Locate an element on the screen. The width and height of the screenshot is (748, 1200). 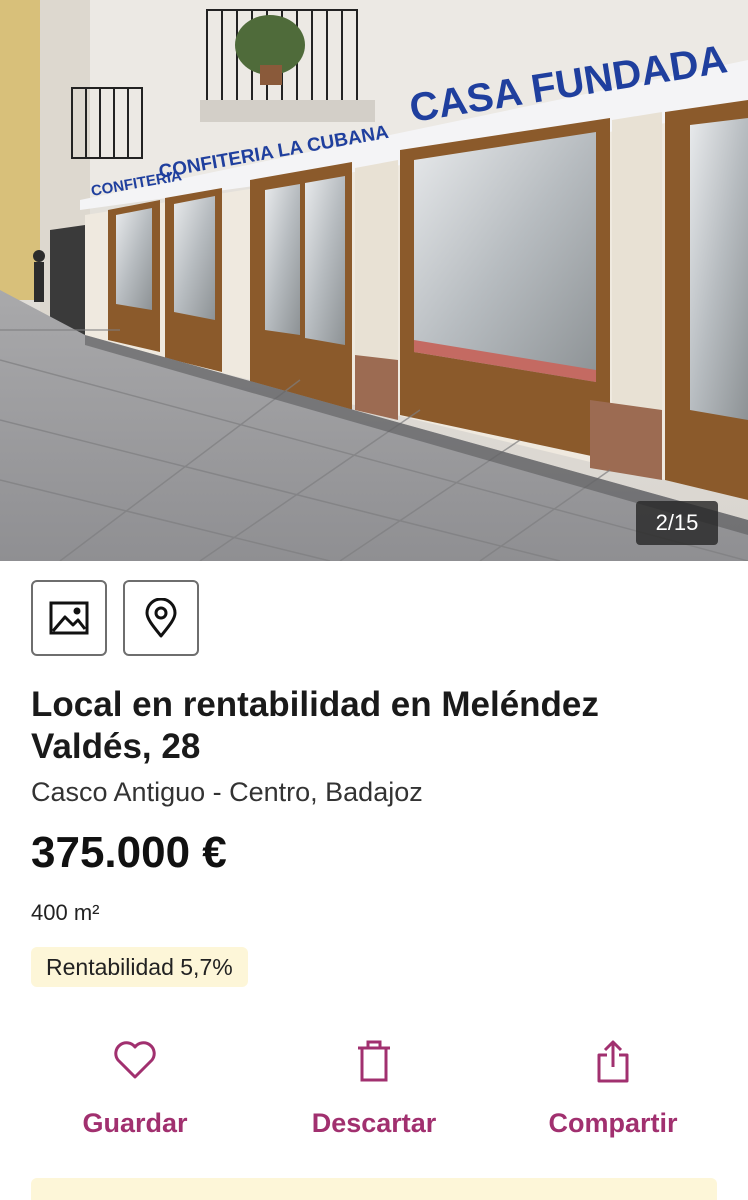
heart-icon is located at coordinates (135, 1060).